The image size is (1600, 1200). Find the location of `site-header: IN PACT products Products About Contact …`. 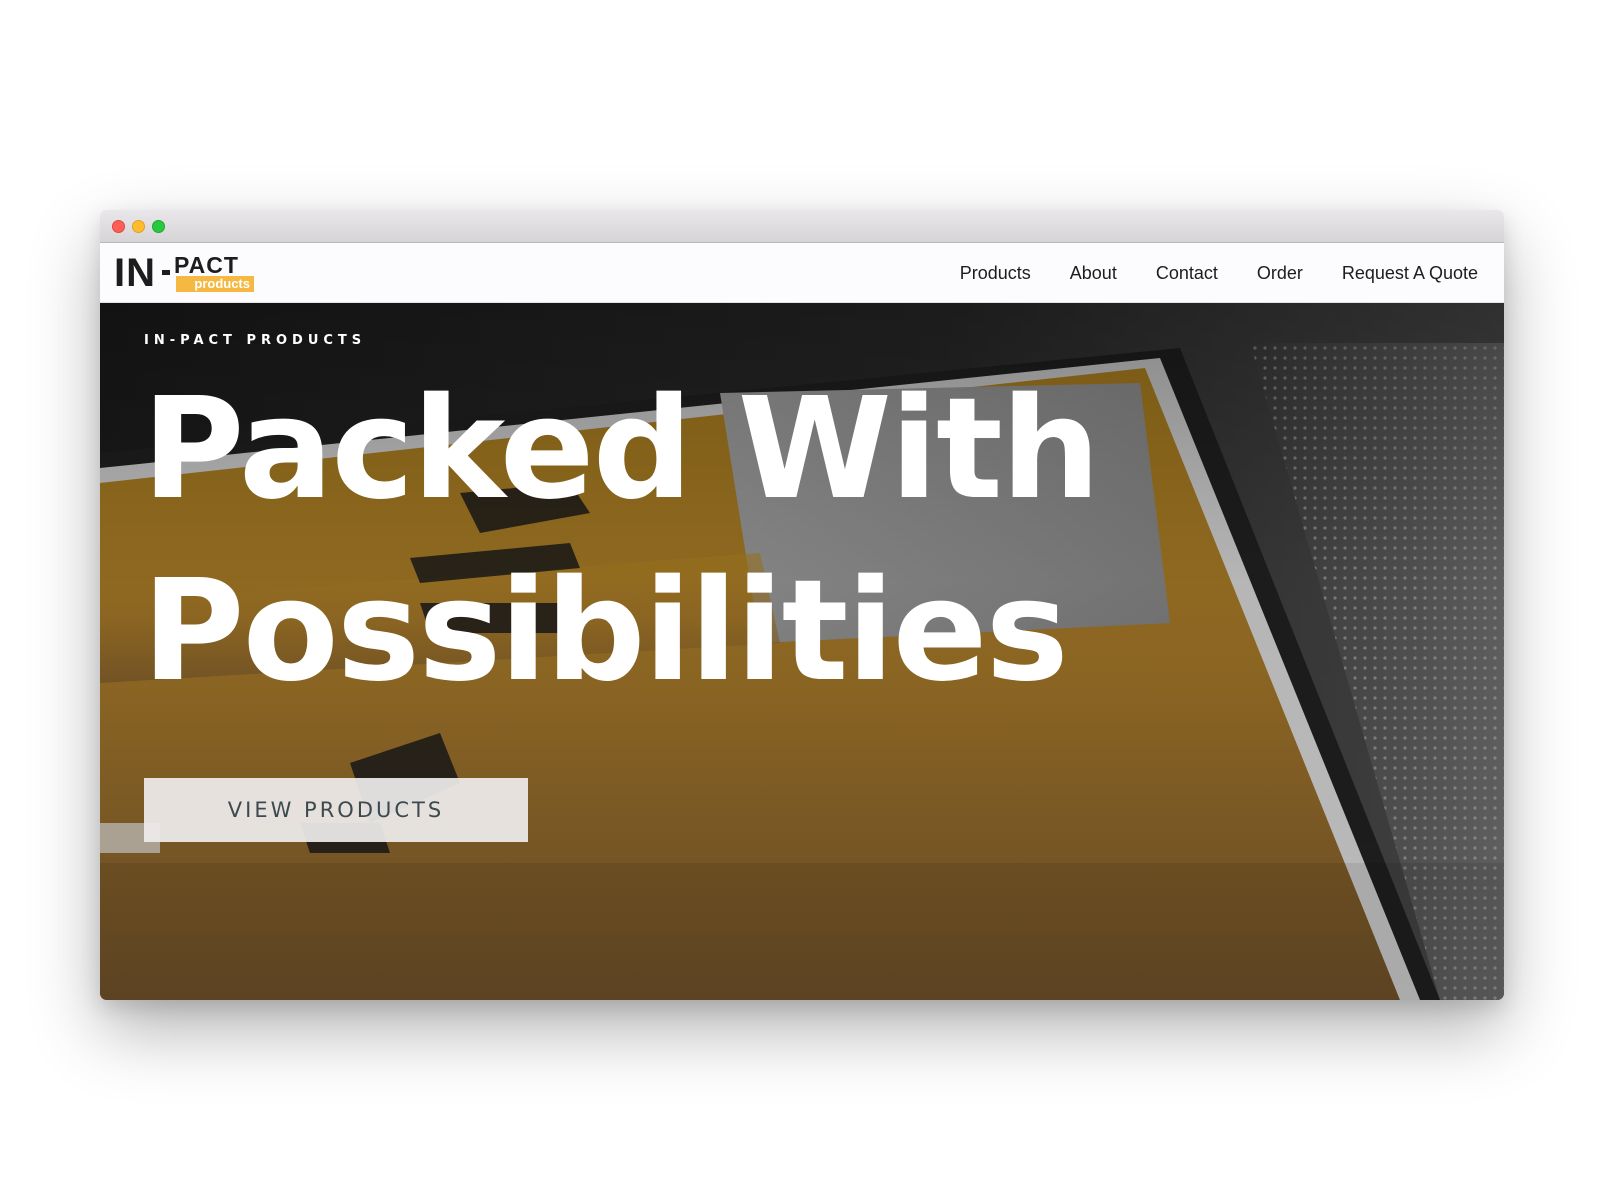

site-header: IN PACT products Products About Contact … is located at coordinates (802, 273).